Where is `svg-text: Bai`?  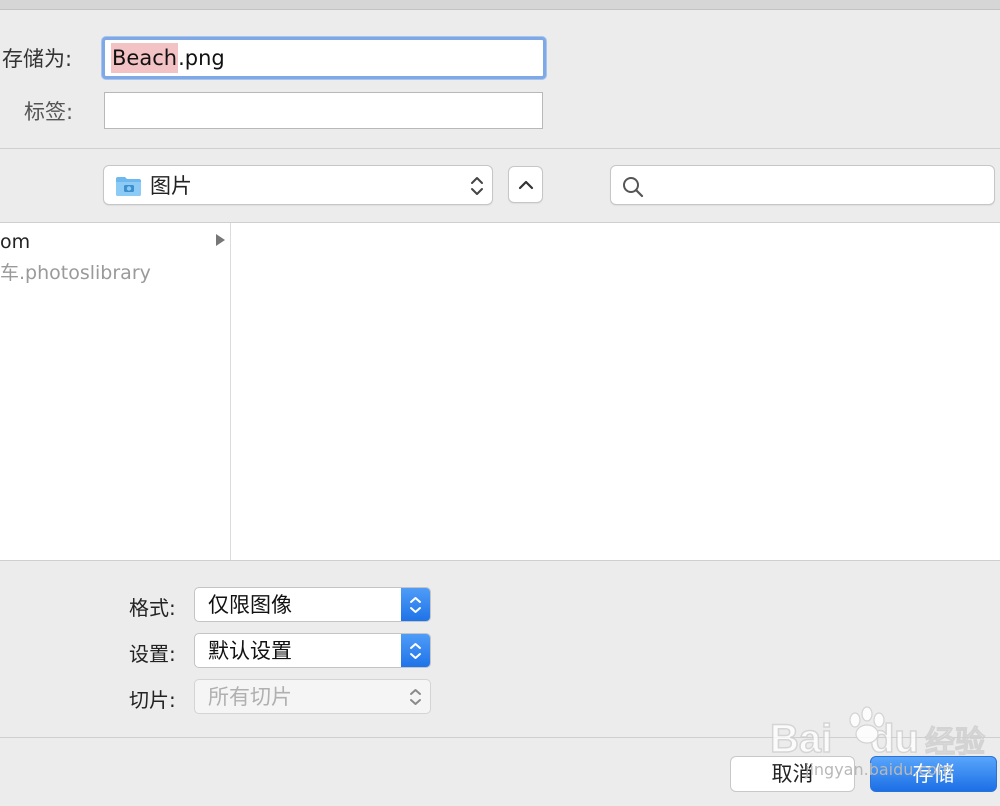
svg-text: Bai is located at coordinates (801, 739).